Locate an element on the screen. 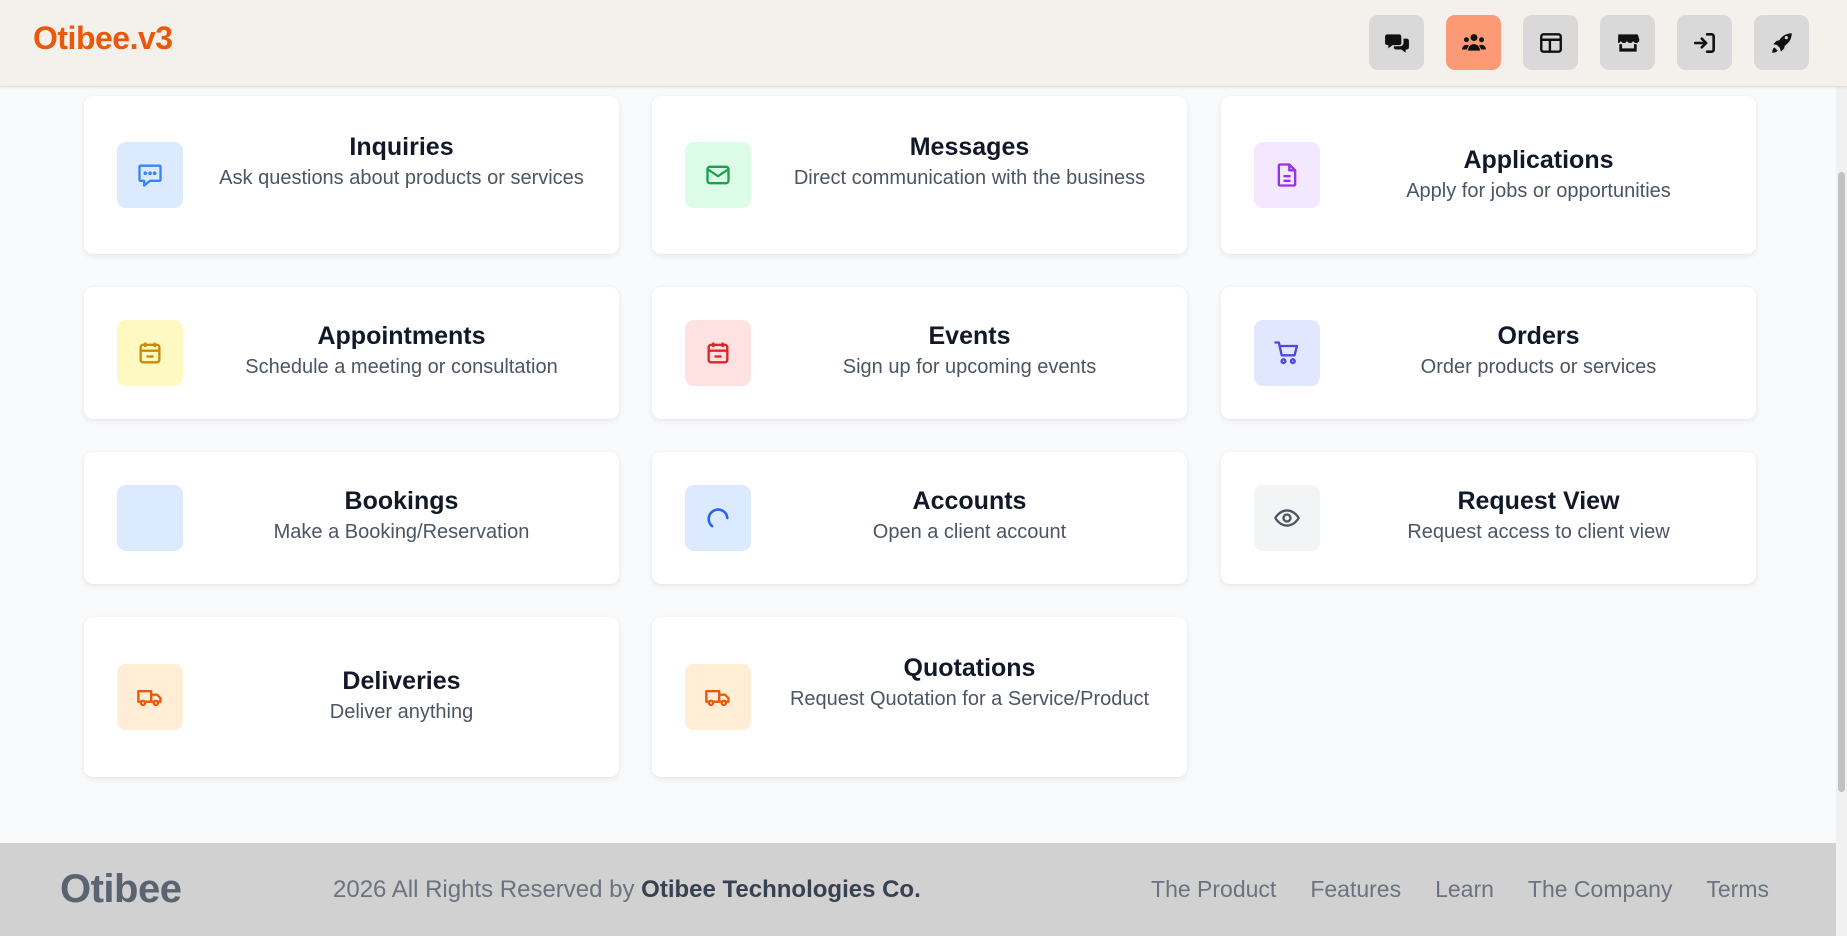 The height and width of the screenshot is (936, 1847). card-orders: Orders Order products or services is located at coordinates (1488, 353).